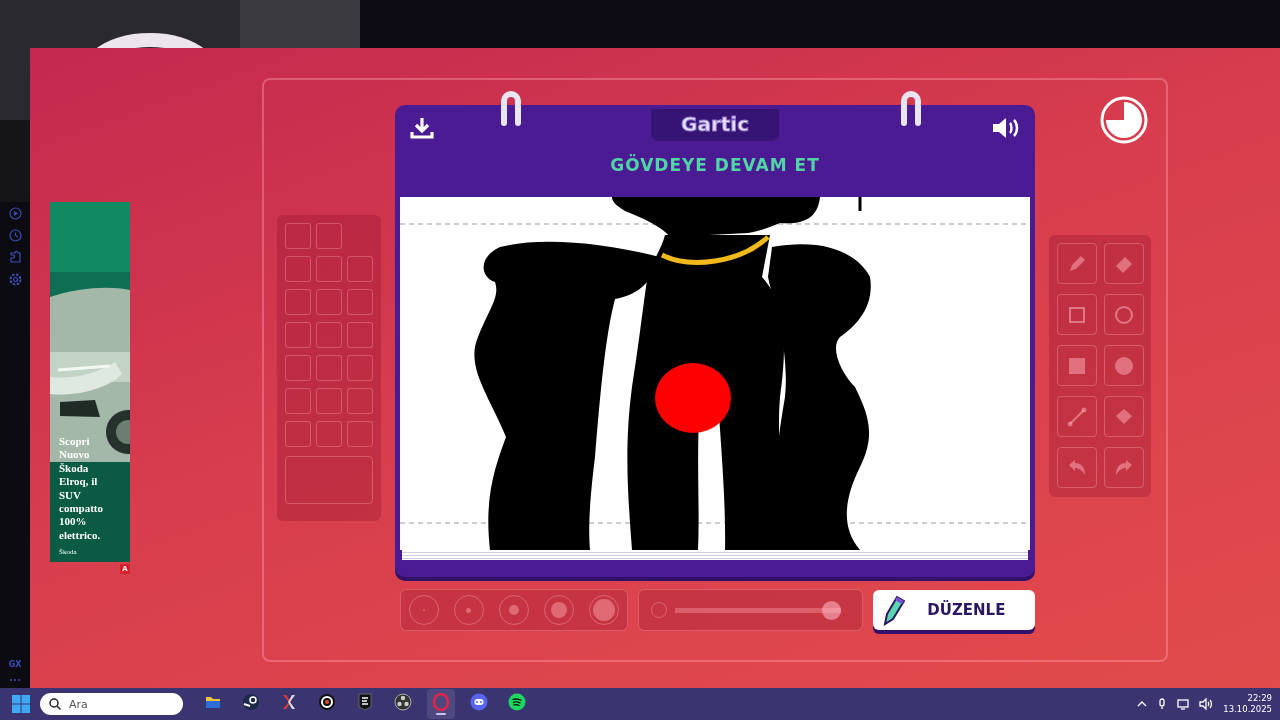 This screenshot has width=1280, height=720. What do you see at coordinates (715, 165) in the screenshot?
I see `prompt-title: GÖVDEYE DEVAM ET` at bounding box center [715, 165].